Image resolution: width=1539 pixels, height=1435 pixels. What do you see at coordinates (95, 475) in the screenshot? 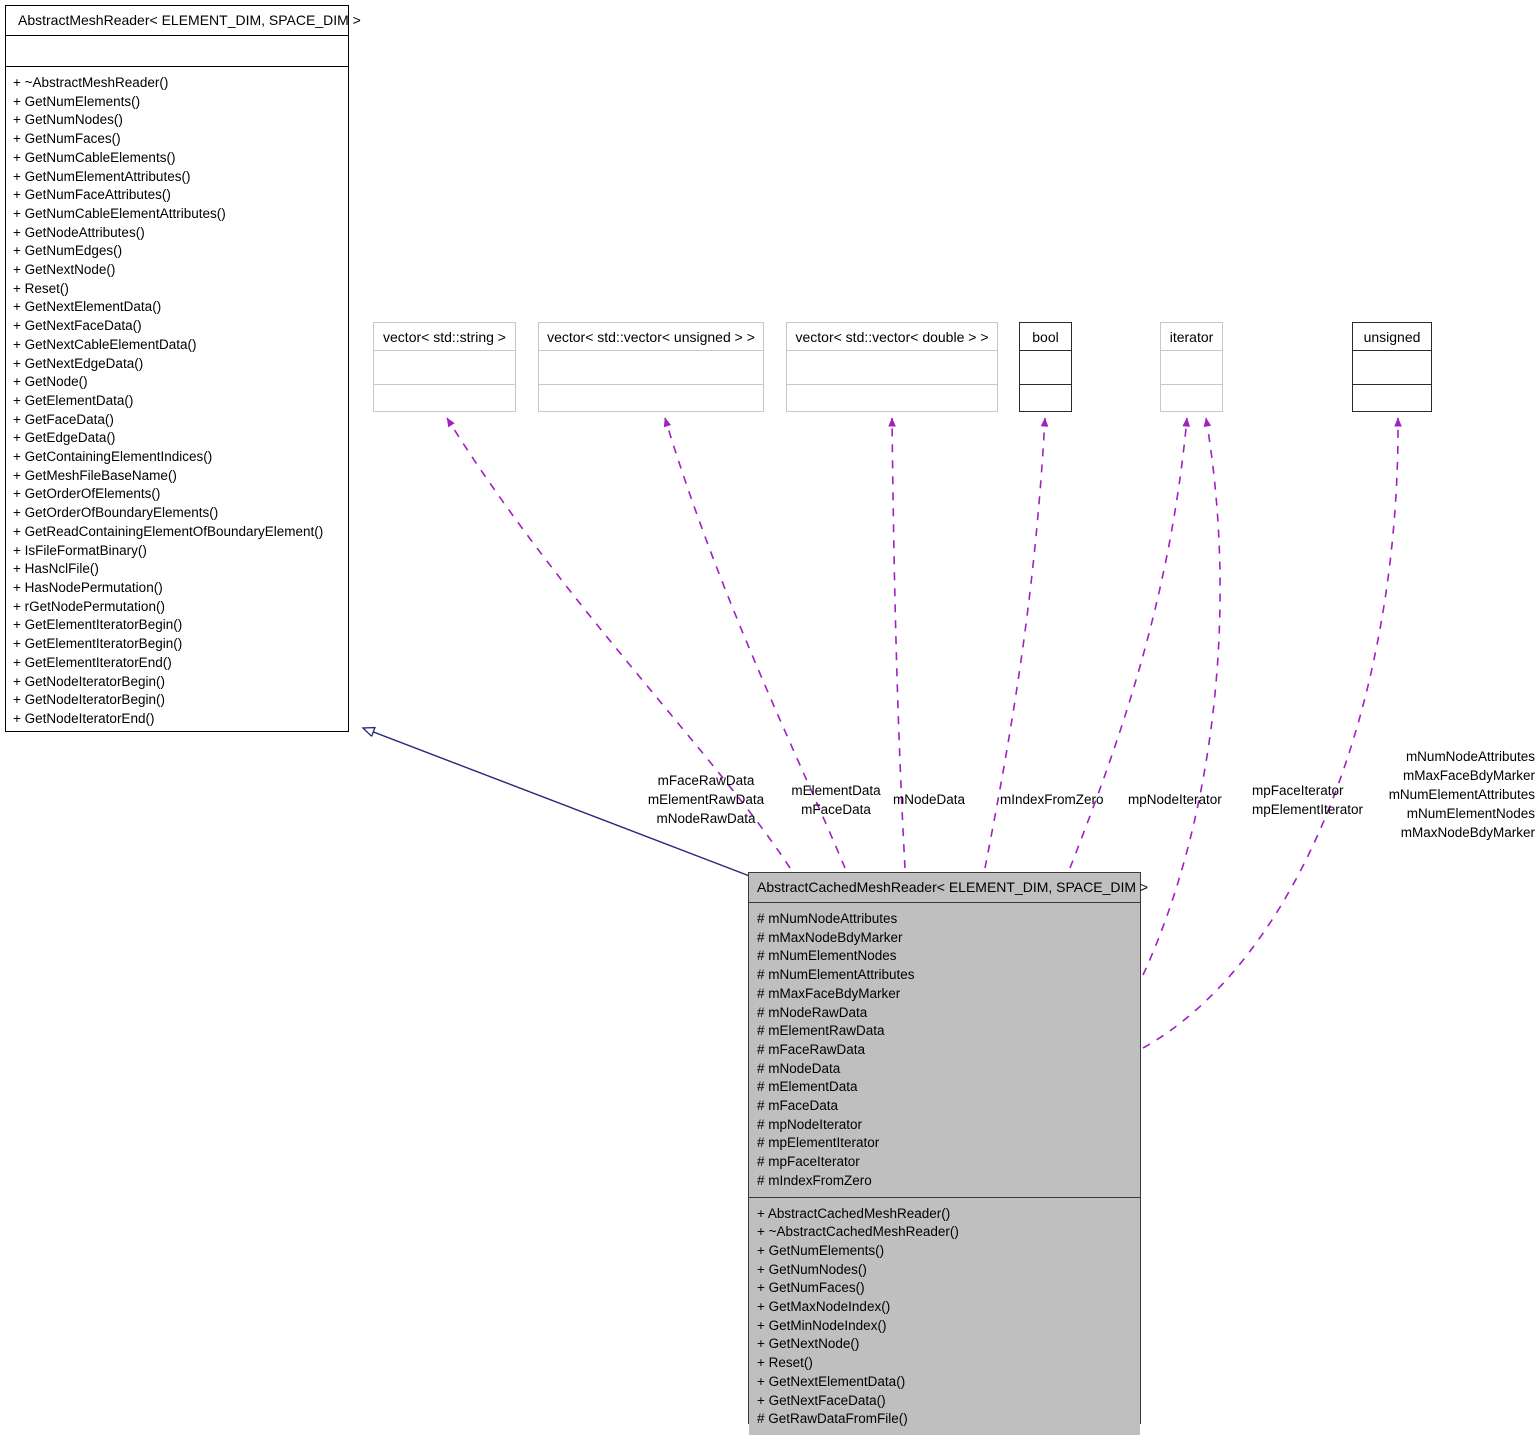
I see `class-member-row: + GetMeshFileBaseName()` at bounding box center [95, 475].